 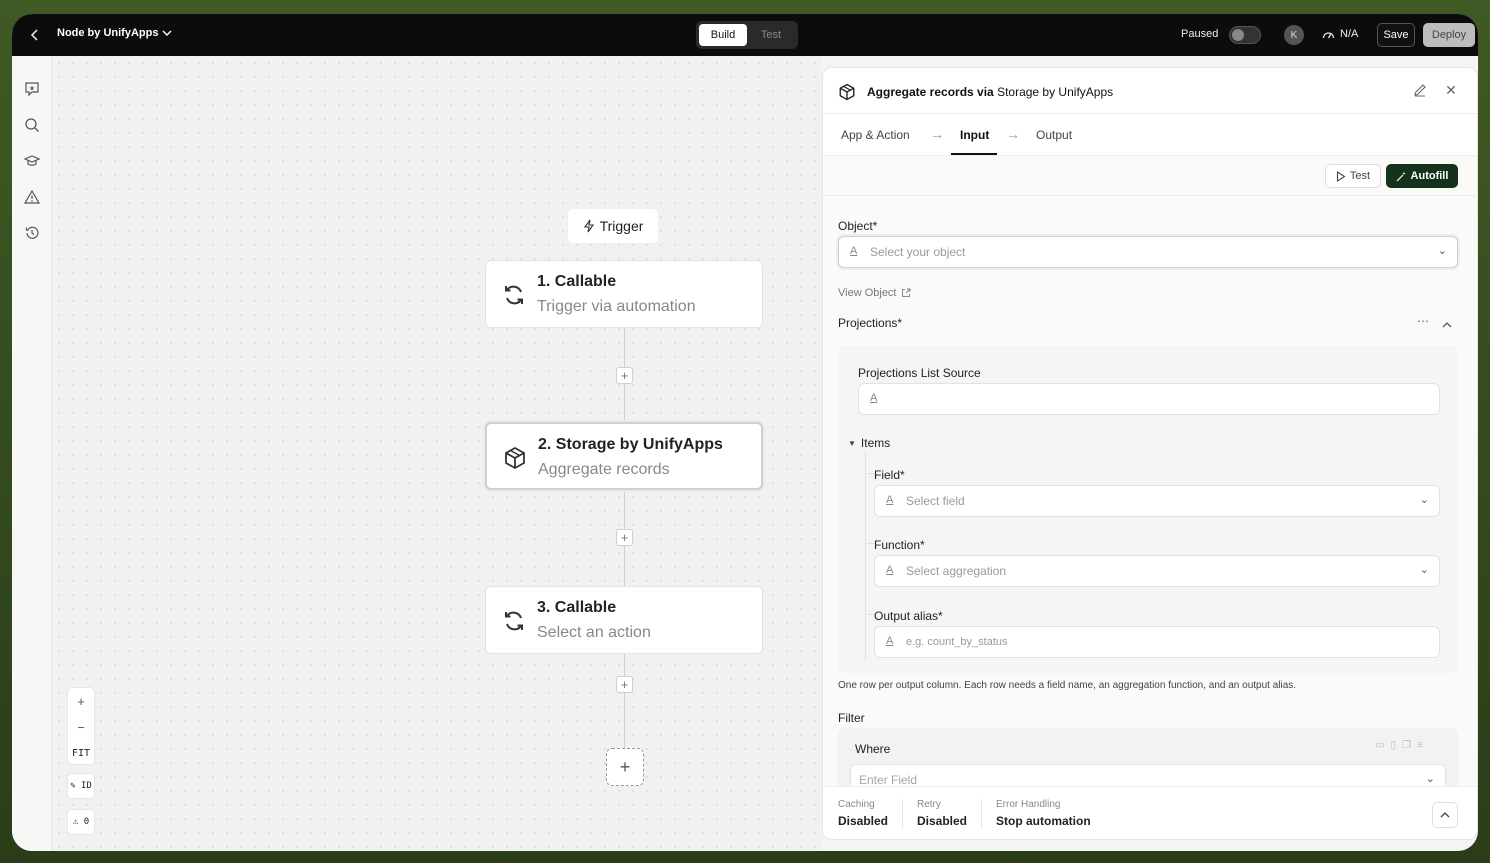 I want to click on expand-footer-button, so click(x=1445, y=815).